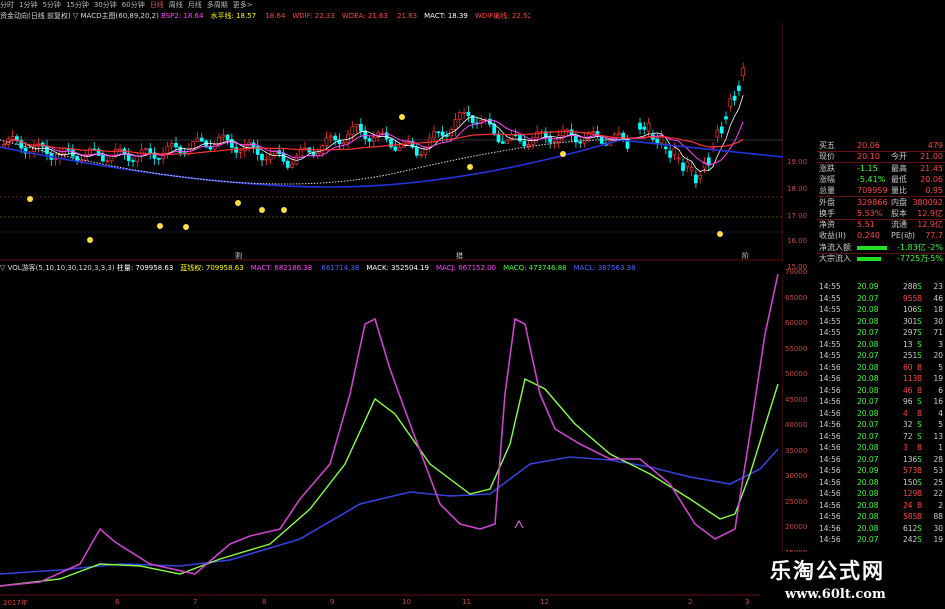  I want to click on quote-divider, so click(881, 151).